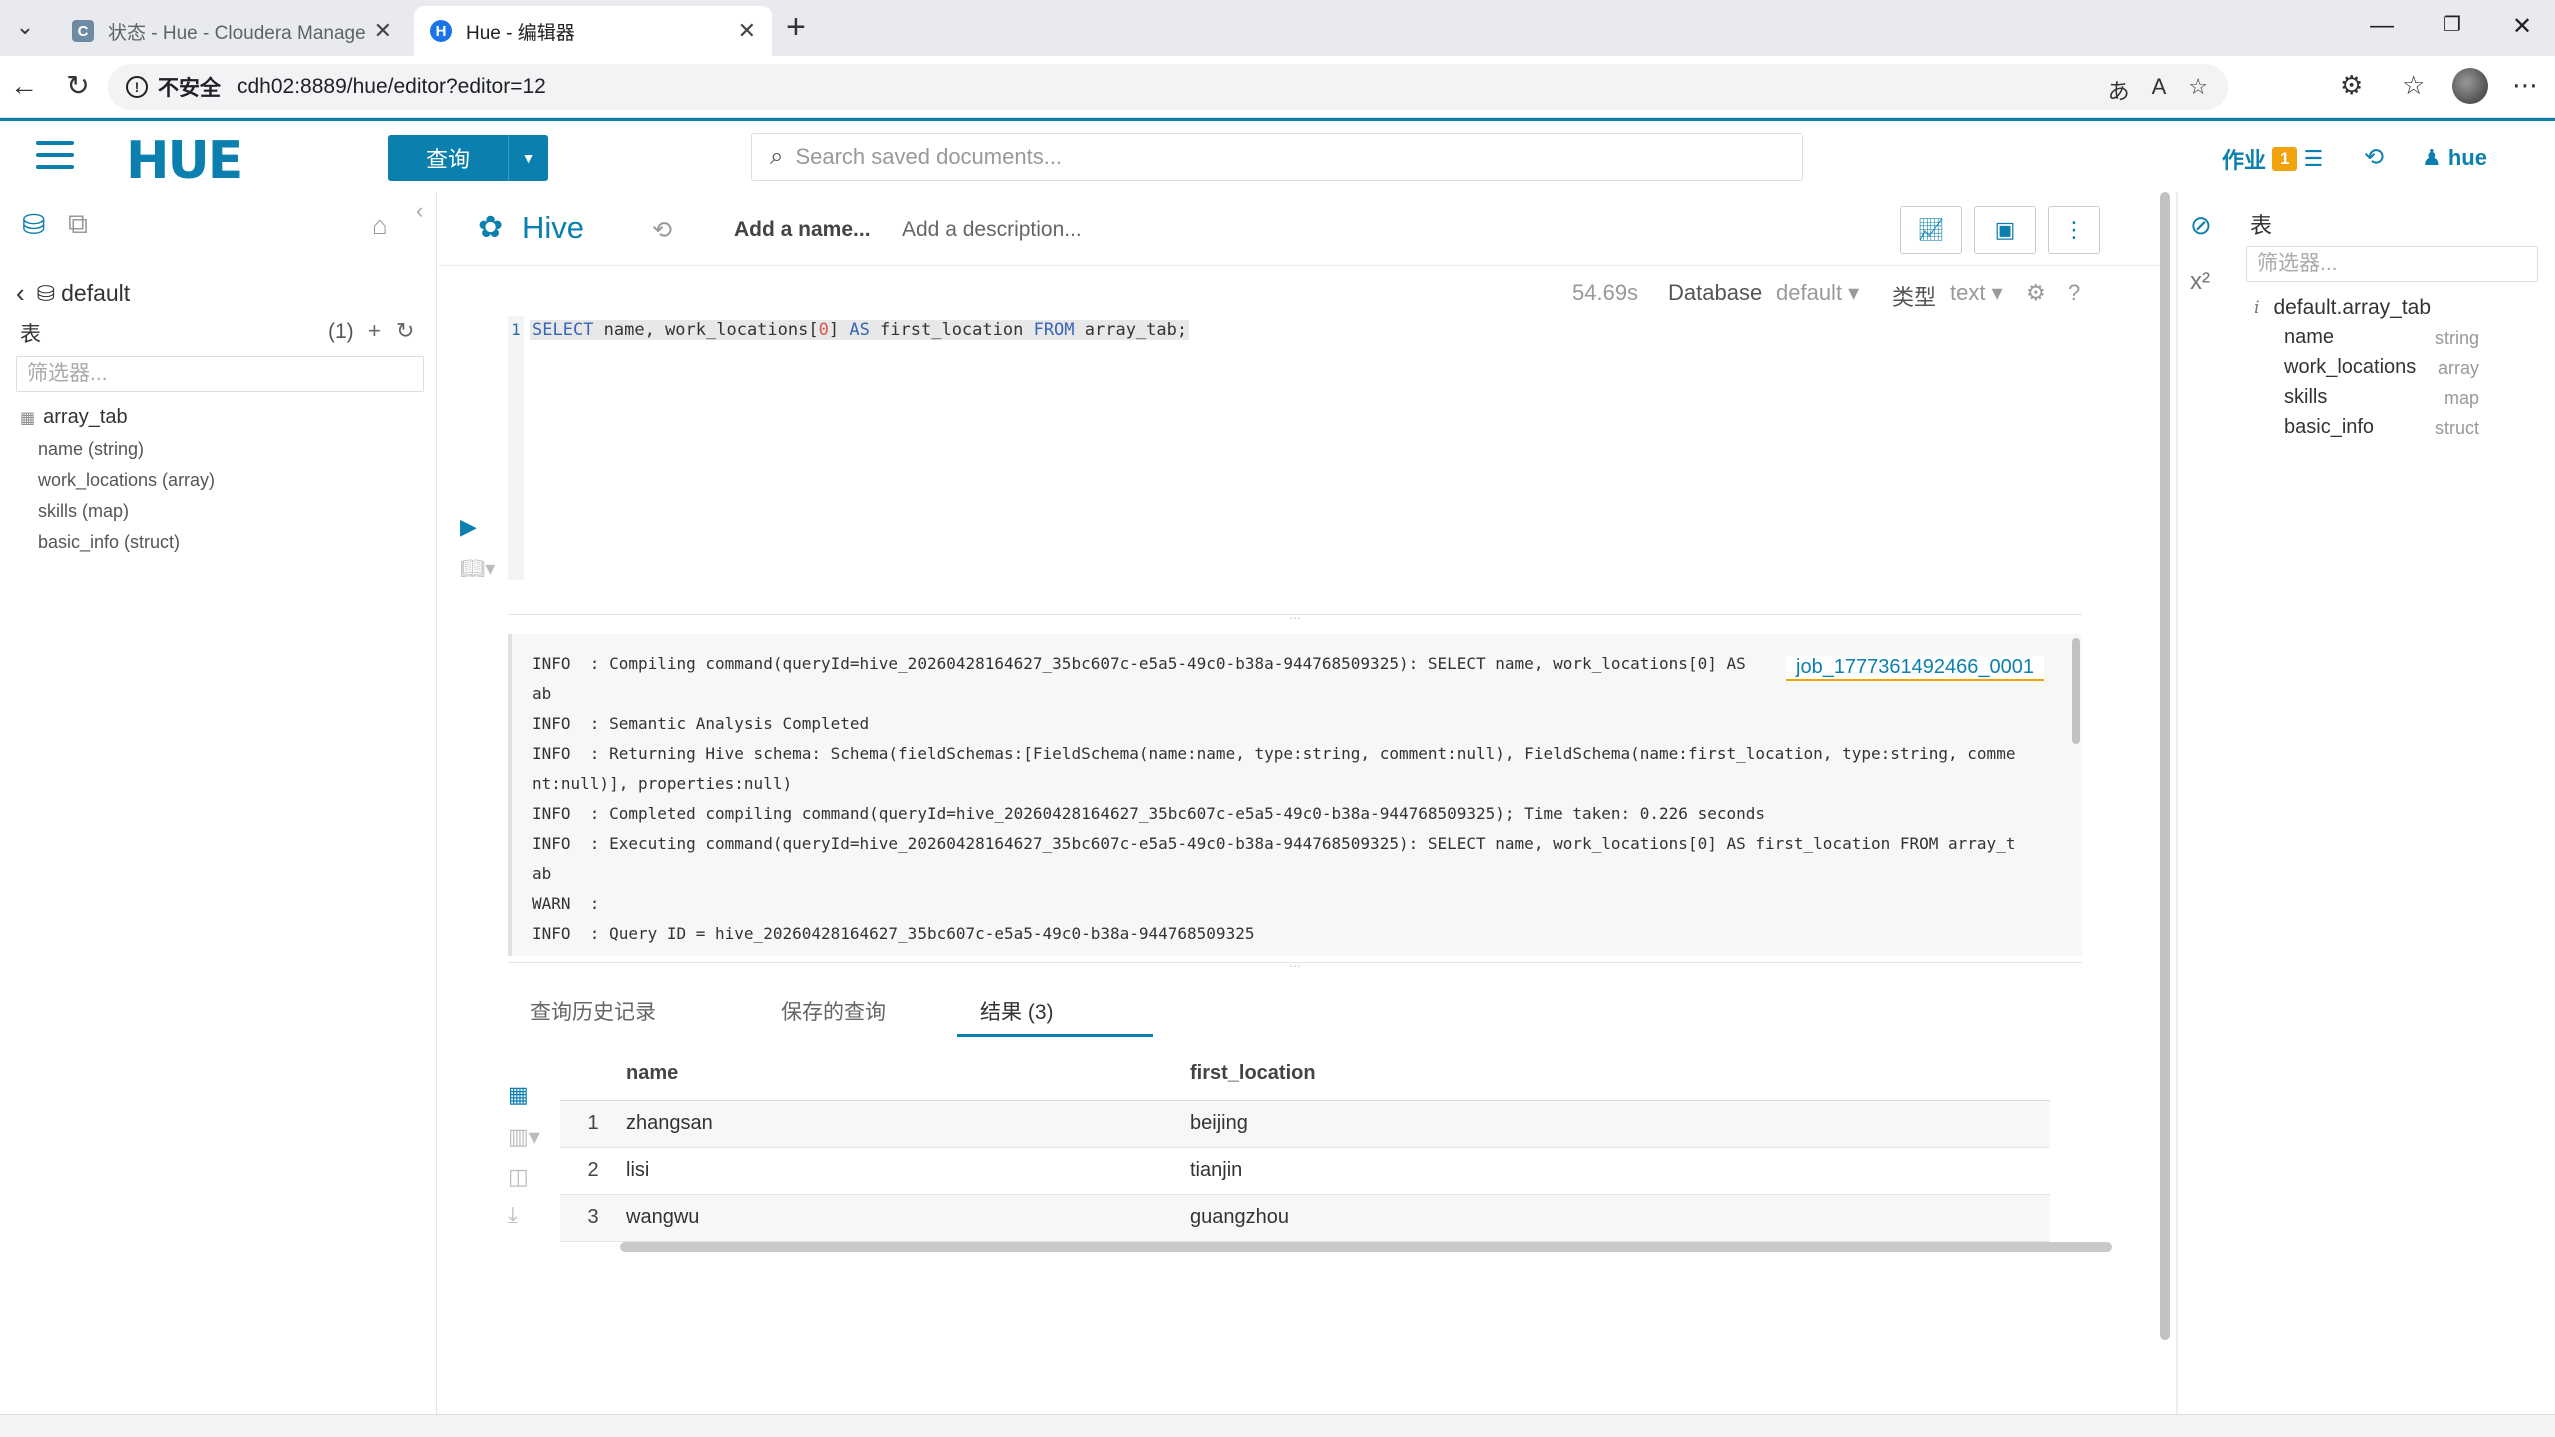  Describe the element at coordinates (528, 158) in the screenshot. I see `caret-down-icon: ▼` at that location.